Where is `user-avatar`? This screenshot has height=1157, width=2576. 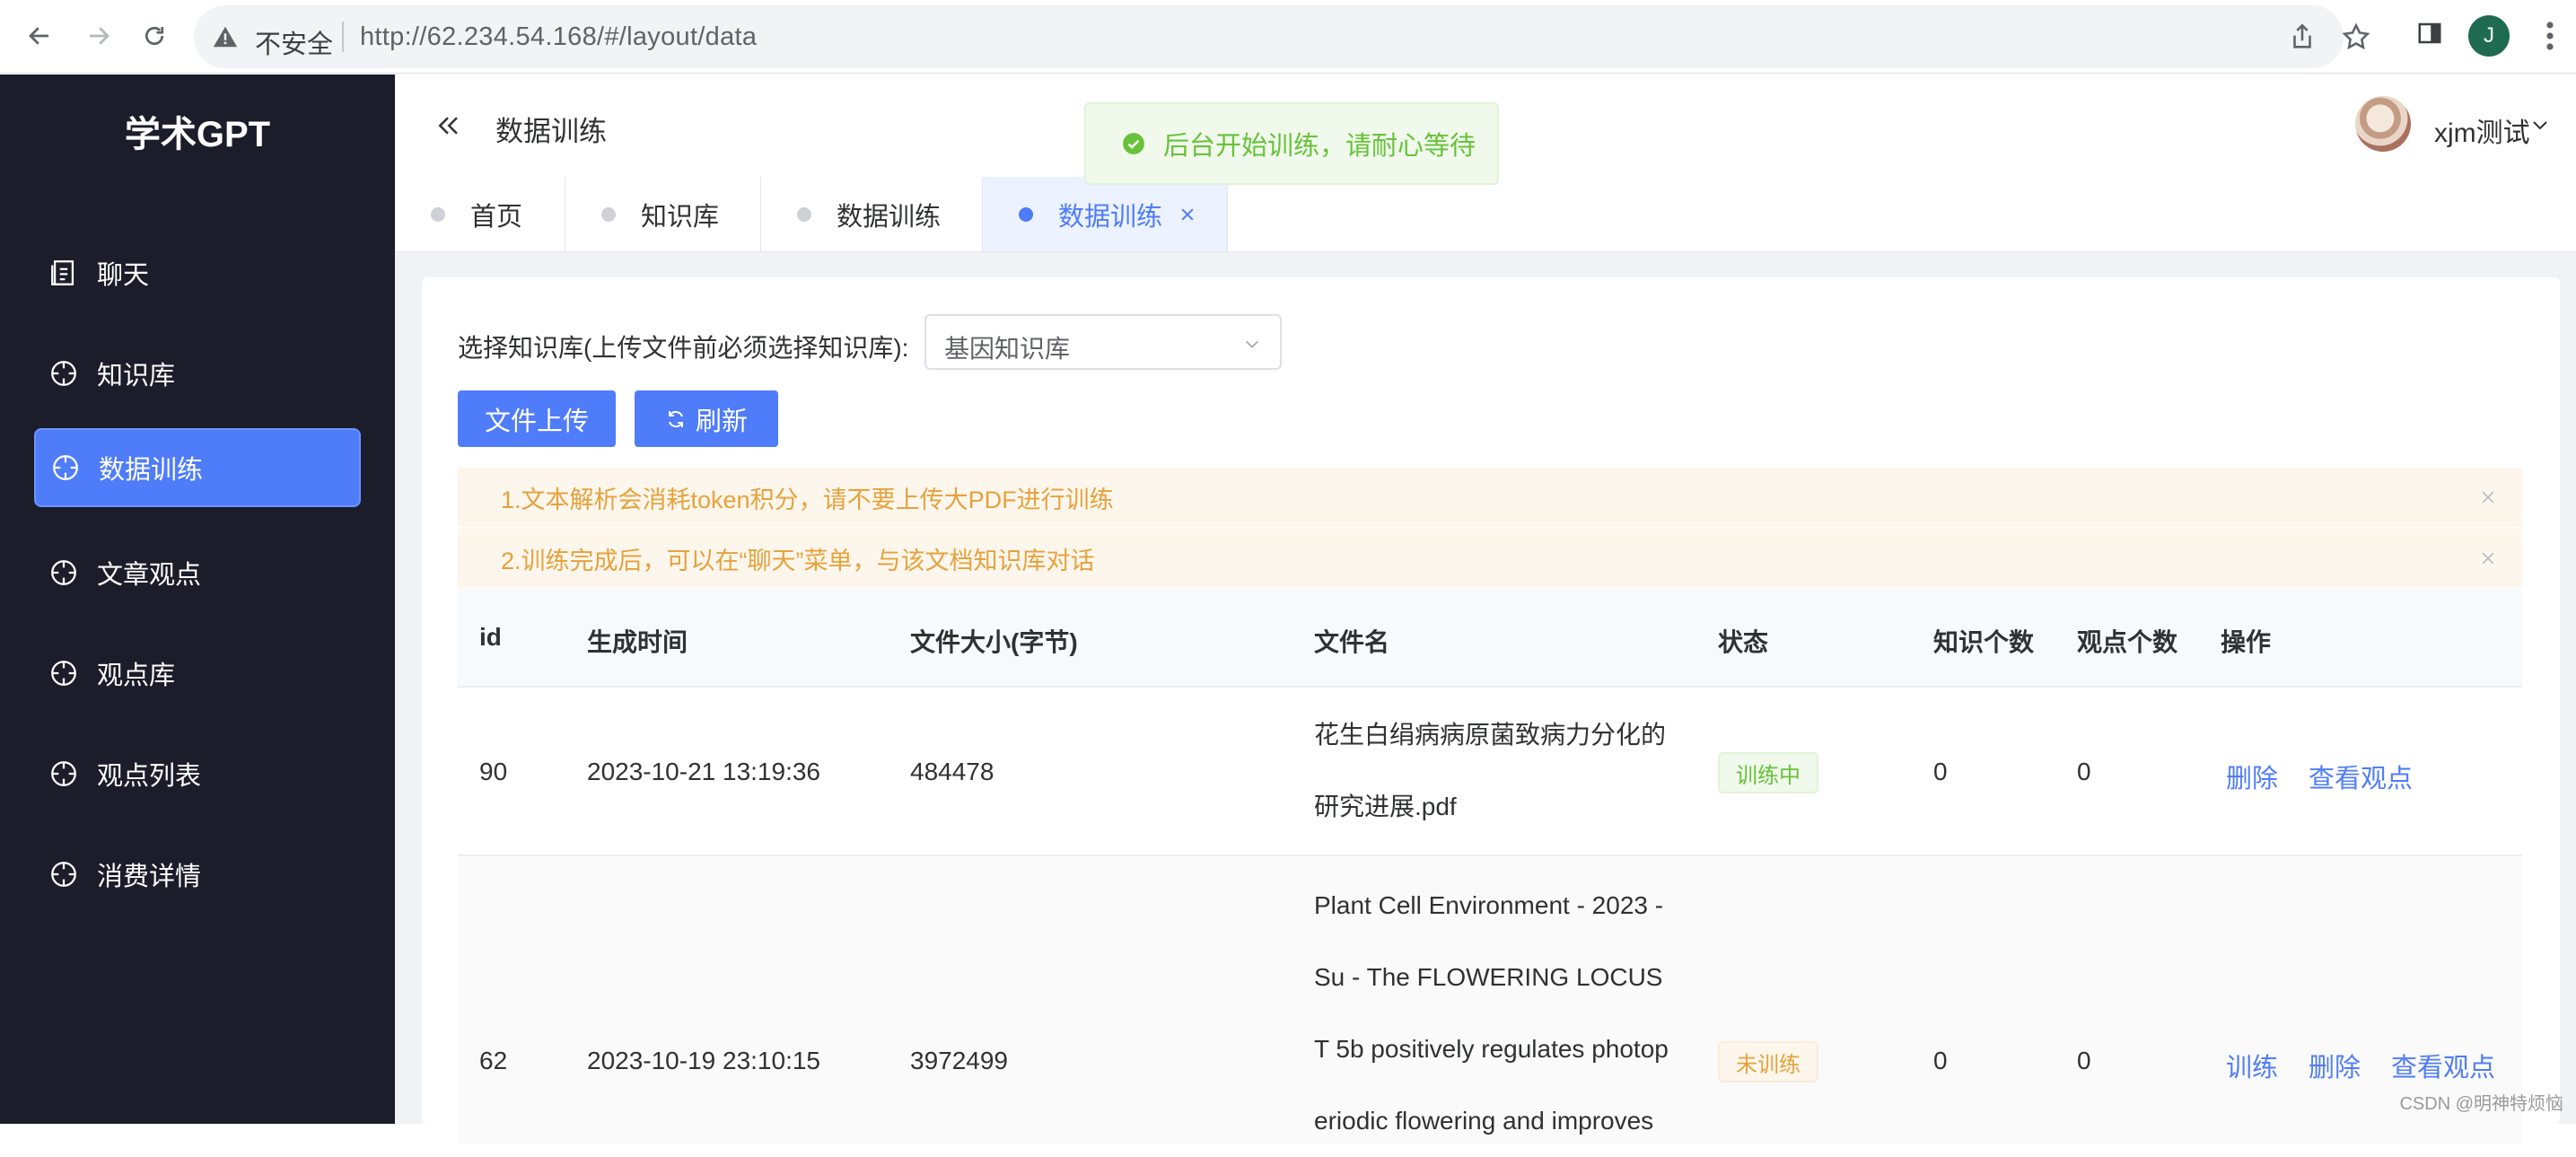
user-avatar is located at coordinates (2383, 124).